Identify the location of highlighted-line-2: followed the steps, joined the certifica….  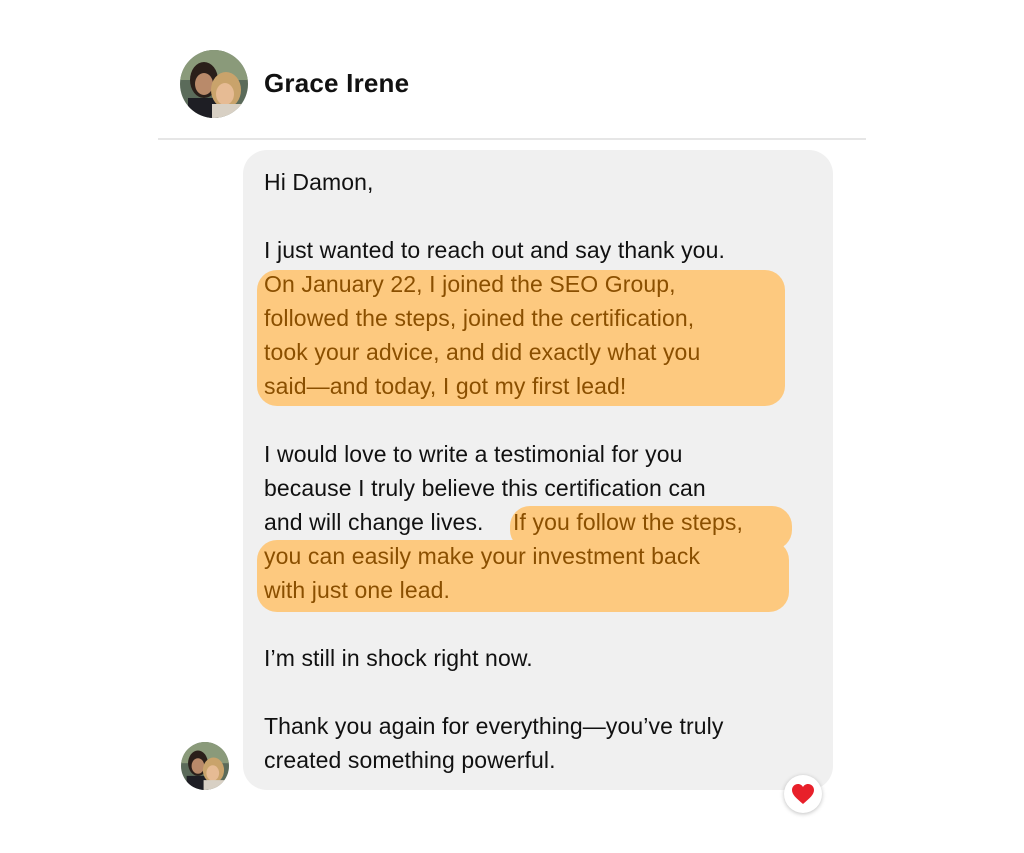
(479, 318).